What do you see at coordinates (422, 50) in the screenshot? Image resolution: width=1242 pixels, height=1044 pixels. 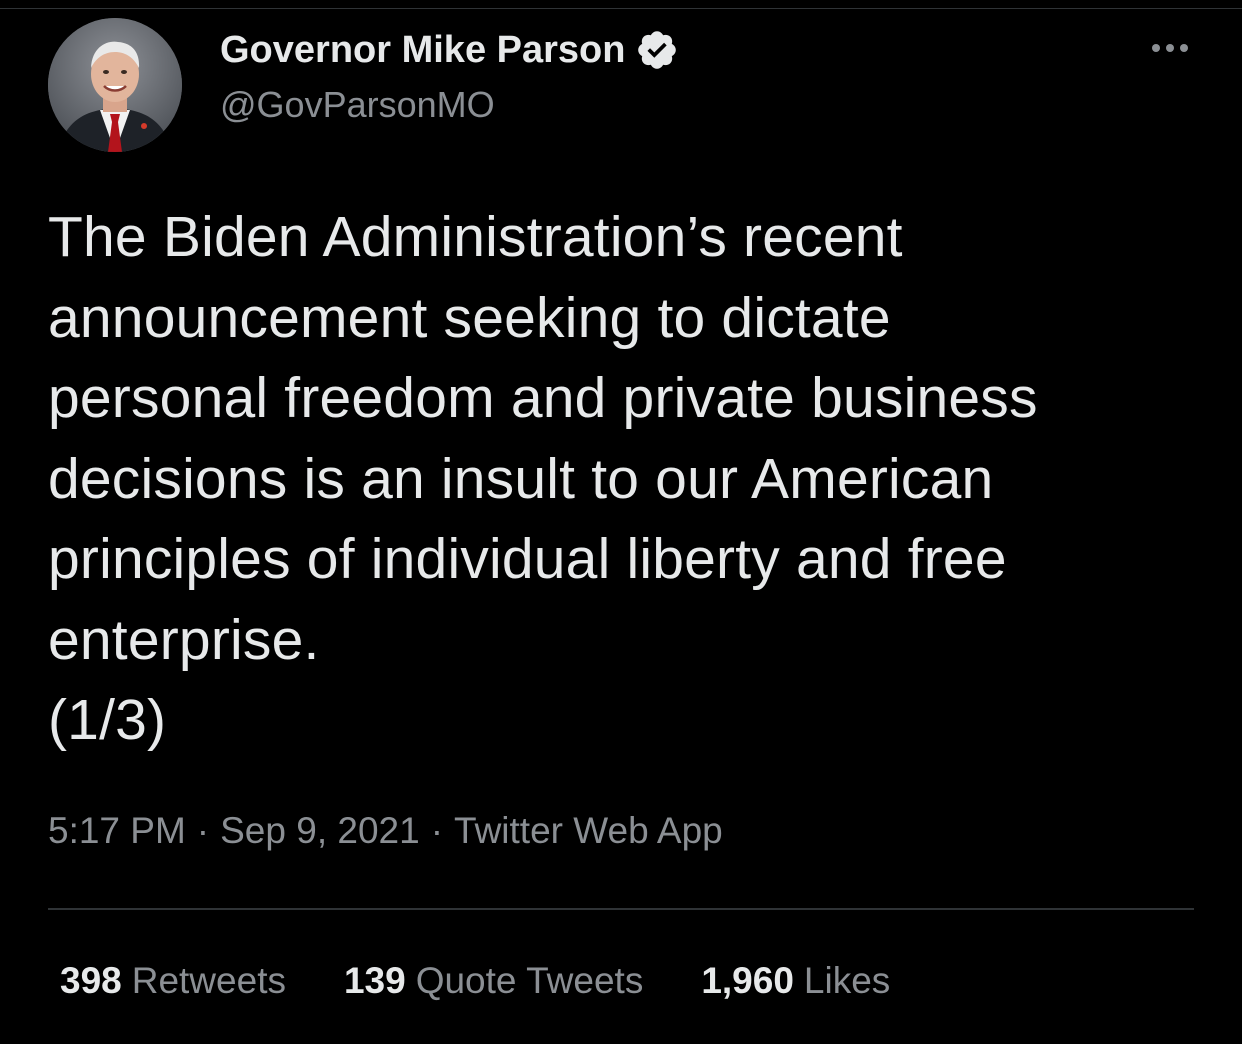 I see `author-display-name: Governor Mike Parson` at bounding box center [422, 50].